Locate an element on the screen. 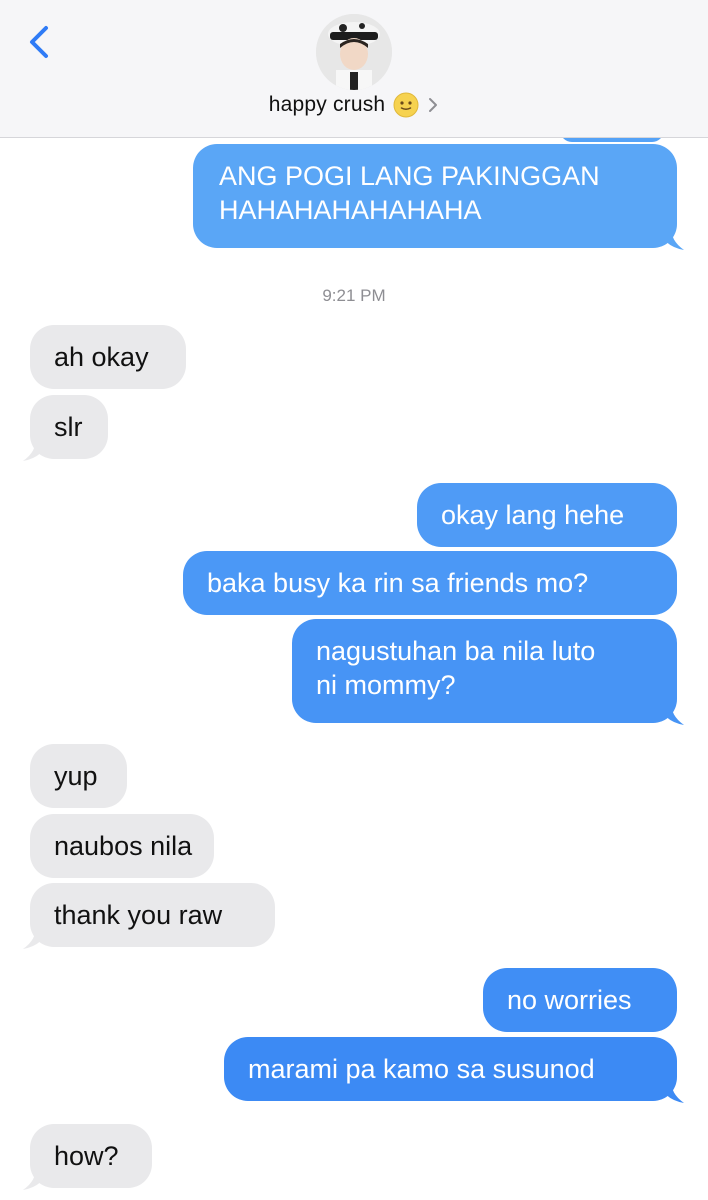  smiling-face-emoji-icon is located at coordinates (406, 105).